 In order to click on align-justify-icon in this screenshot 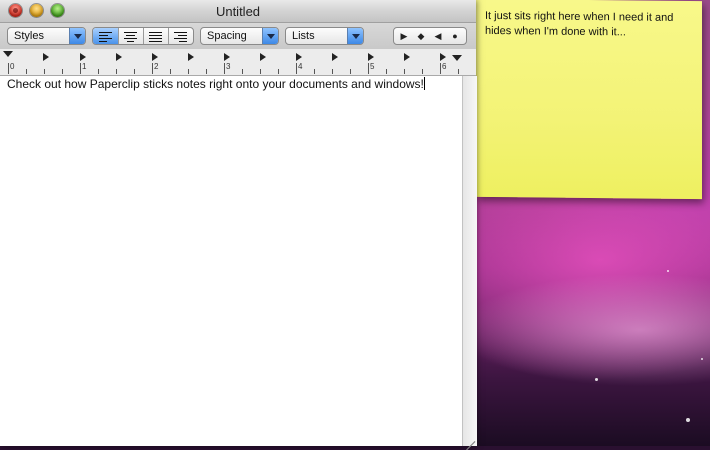, I will do `click(155, 38)`.